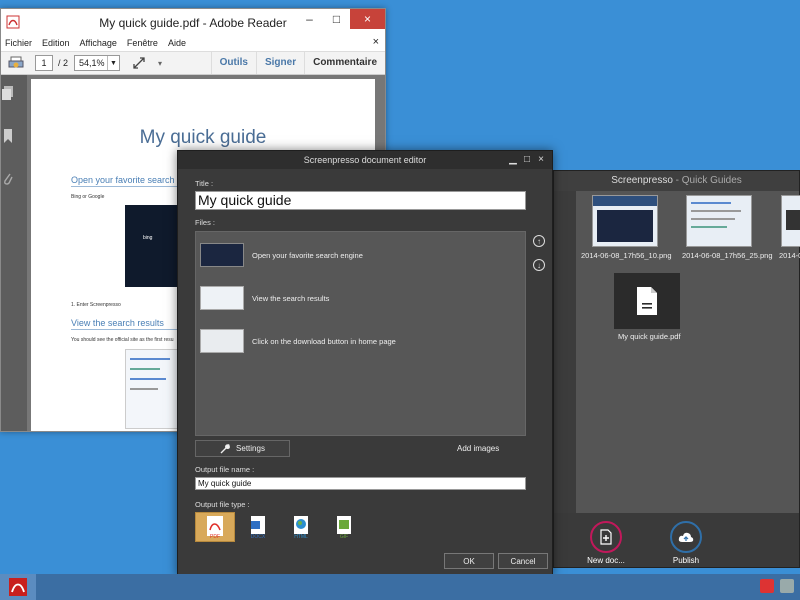 Image resolution: width=800 pixels, height=600 pixels. I want to click on file-name: Open your favorite search engine, so click(307, 255).